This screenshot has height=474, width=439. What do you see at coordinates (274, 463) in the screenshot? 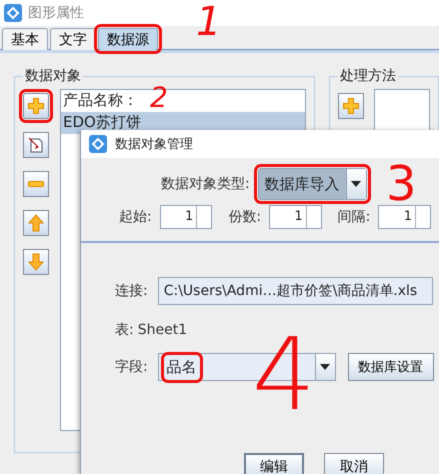
I see `edit-button: 编辑` at bounding box center [274, 463].